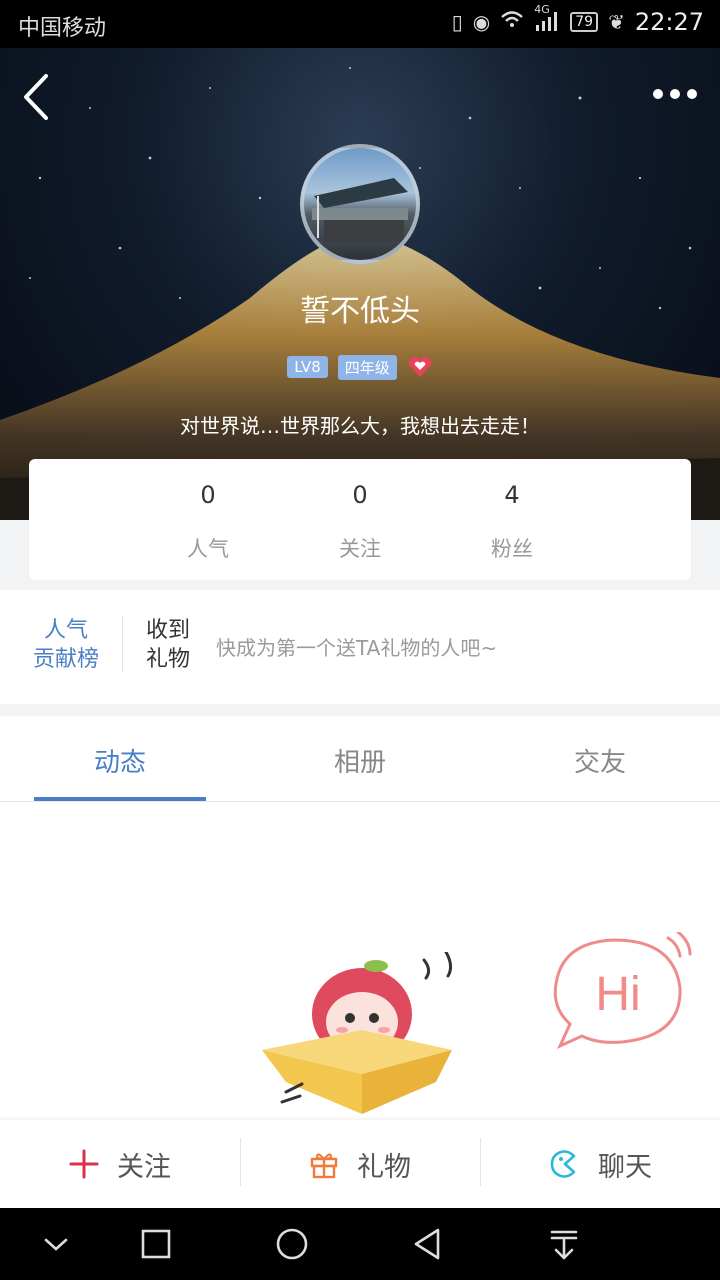  I want to click on gift-button: 礼物, so click(360, 1164).